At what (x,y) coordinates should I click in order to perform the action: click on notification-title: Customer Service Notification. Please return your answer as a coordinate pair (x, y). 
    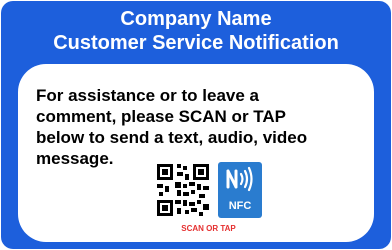
    Looking at the image, I should click on (196, 43).